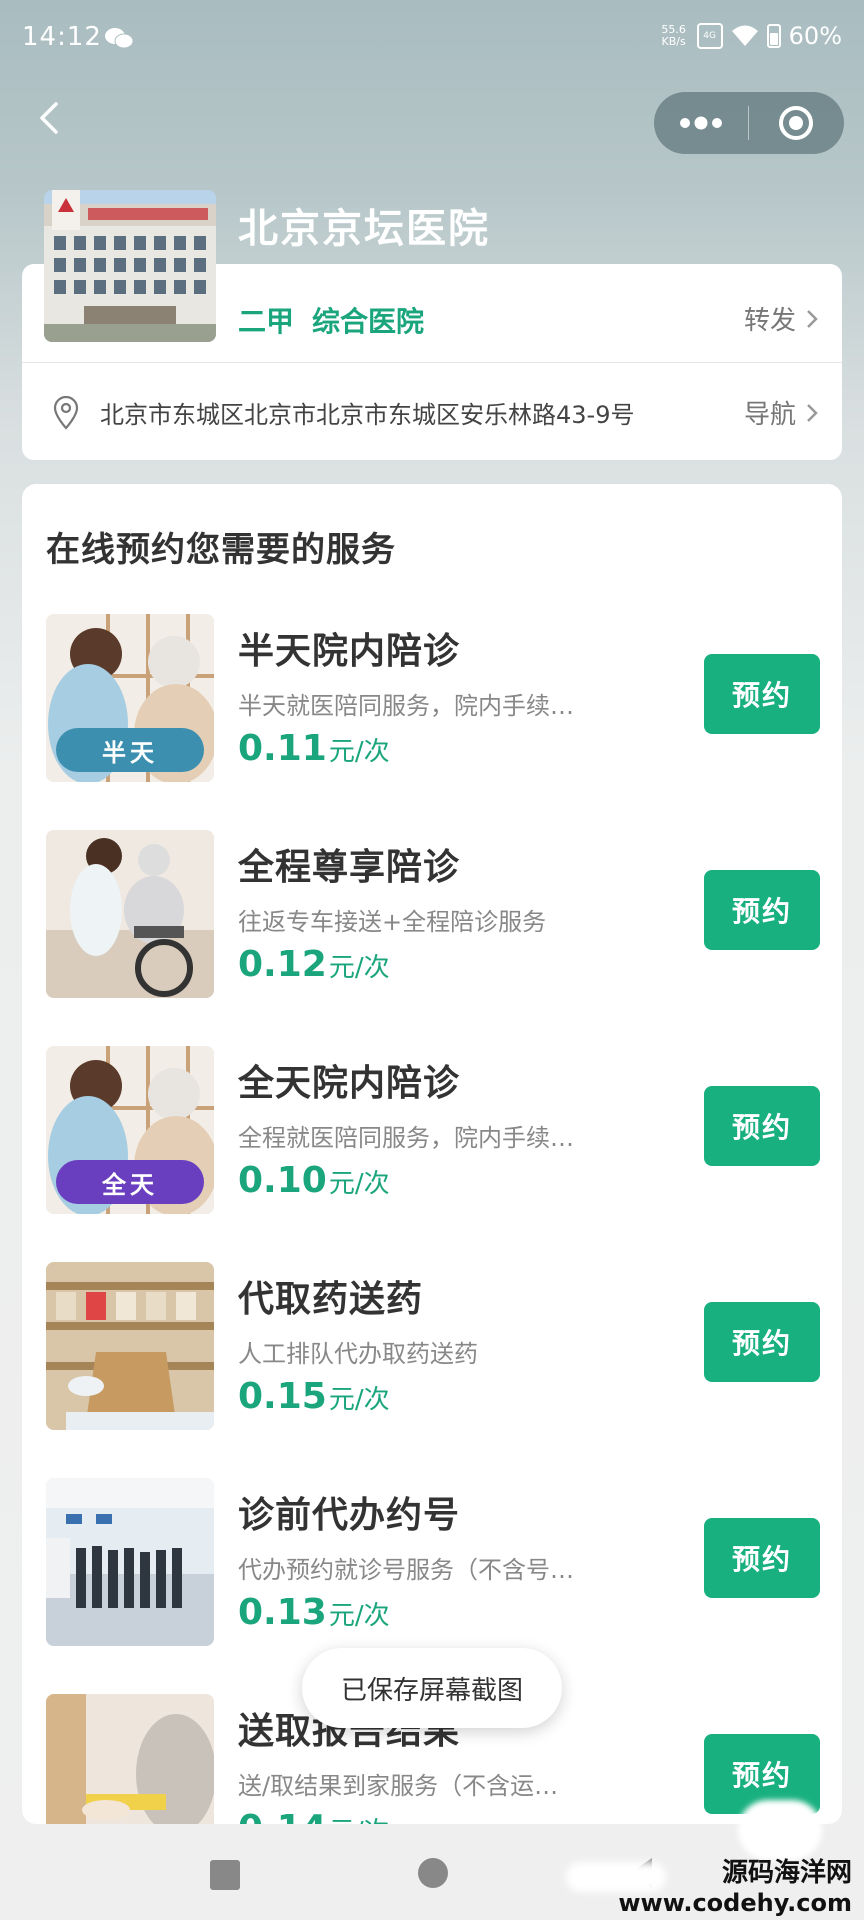 This screenshot has height=1920, width=864. Describe the element at coordinates (432, 1688) in the screenshot. I see `screenshot-saved-toast: 已保存屏幕截图` at that location.